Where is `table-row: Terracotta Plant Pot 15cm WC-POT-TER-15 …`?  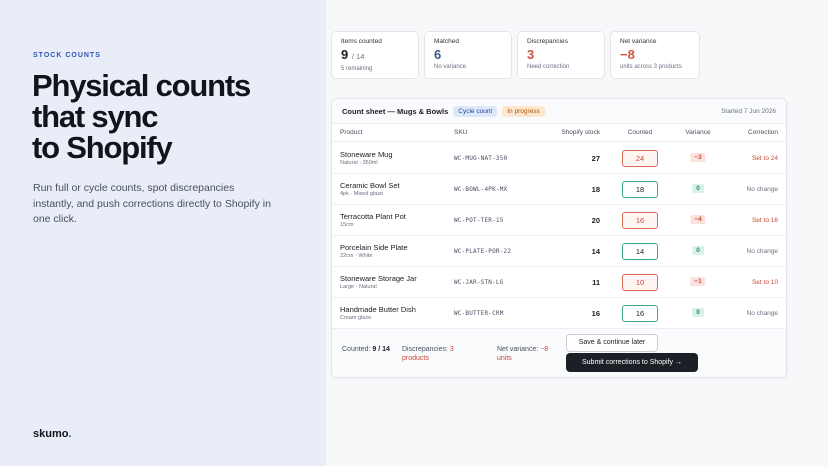
table-row: Terracotta Plant Pot 15cm WC-POT-TER-15 … is located at coordinates (559, 220).